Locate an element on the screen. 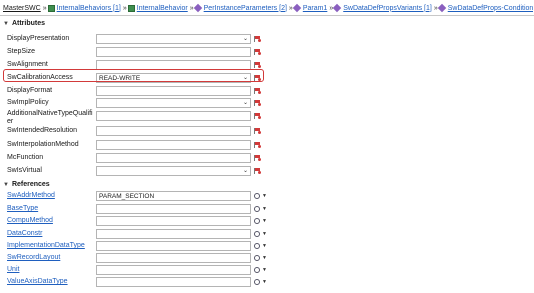  attribute-label: SwIsVirtual is located at coordinates (24, 170).